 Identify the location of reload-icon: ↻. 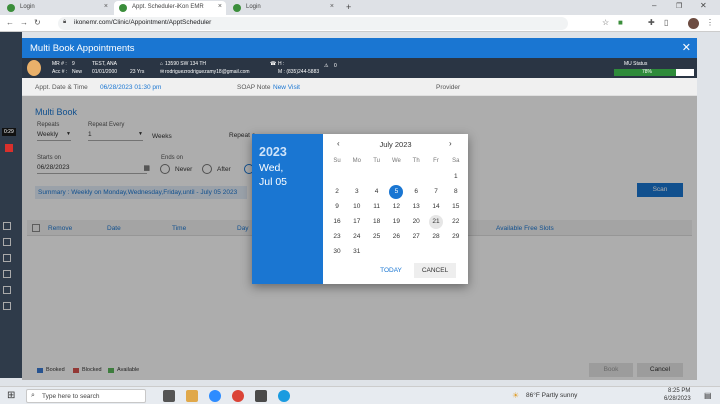
(37, 22).